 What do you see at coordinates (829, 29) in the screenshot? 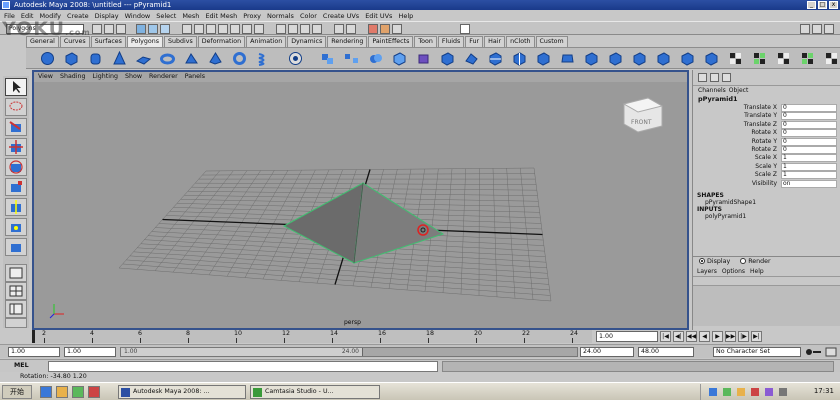
I see `show-channel-box-icon` at bounding box center [829, 29].